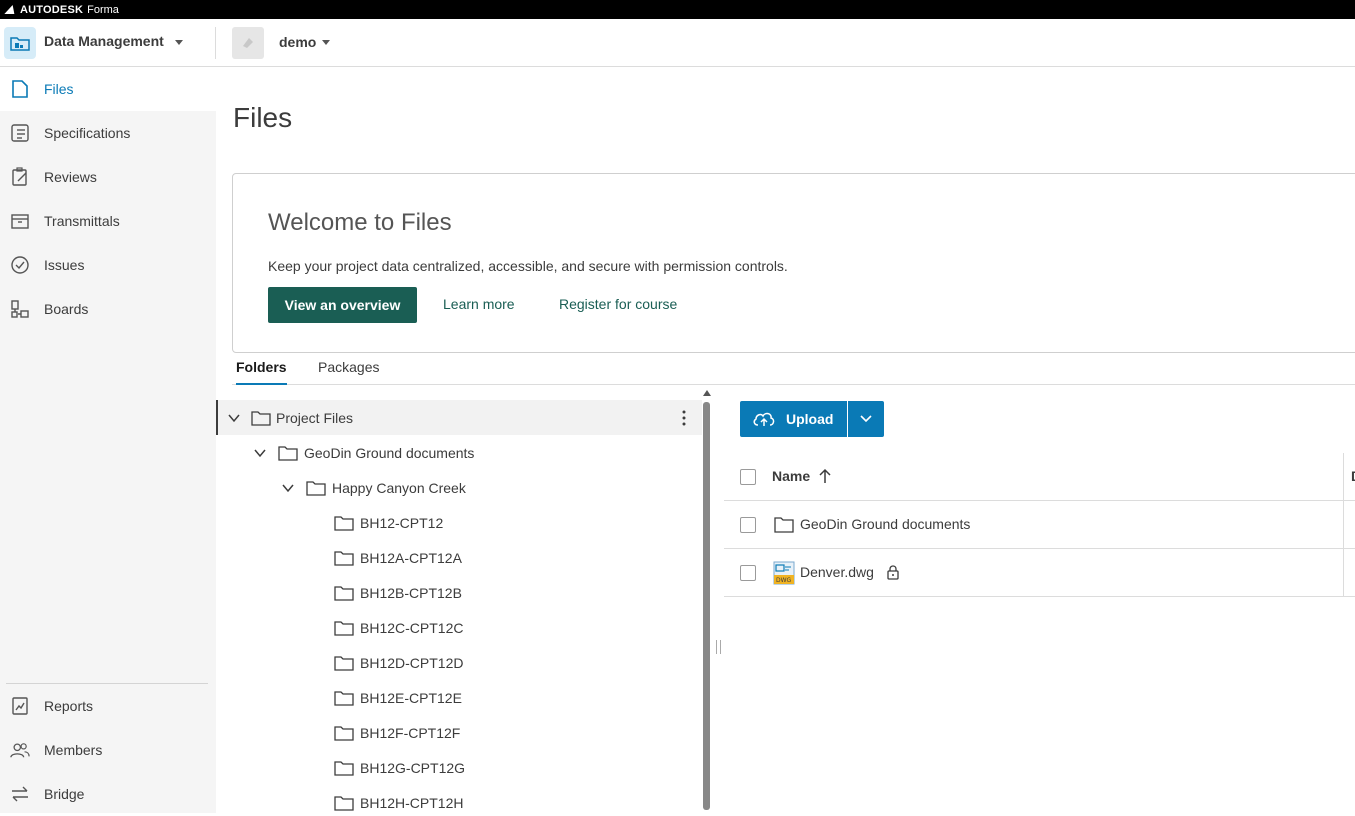 The image size is (1355, 816). I want to click on tab-folders: Folders, so click(261, 372).